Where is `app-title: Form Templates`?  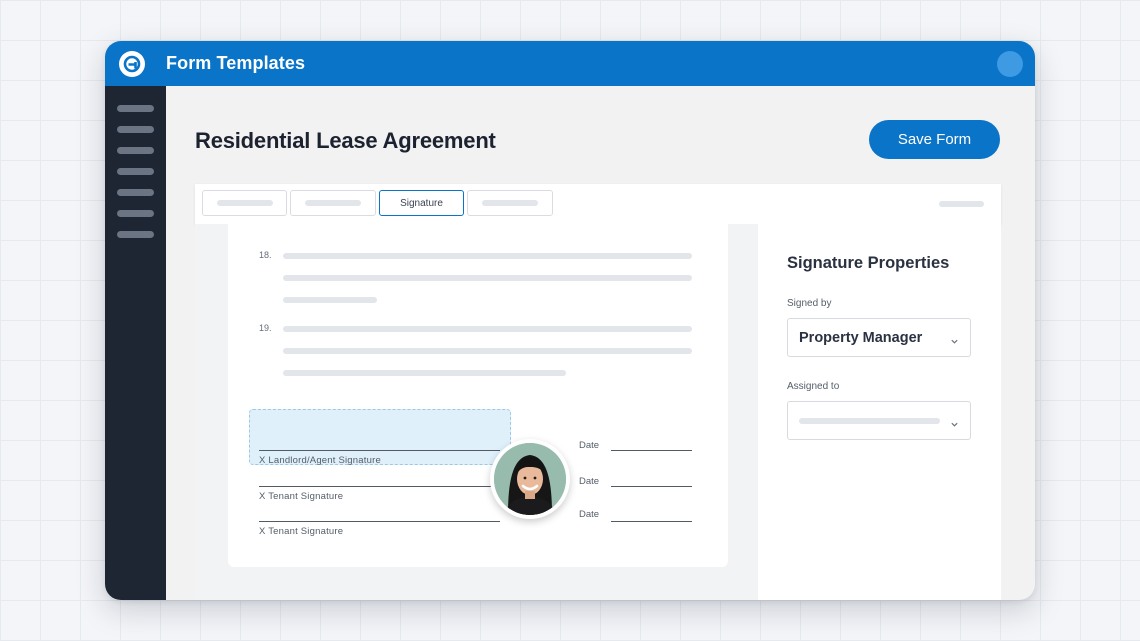 app-title: Form Templates is located at coordinates (236, 63).